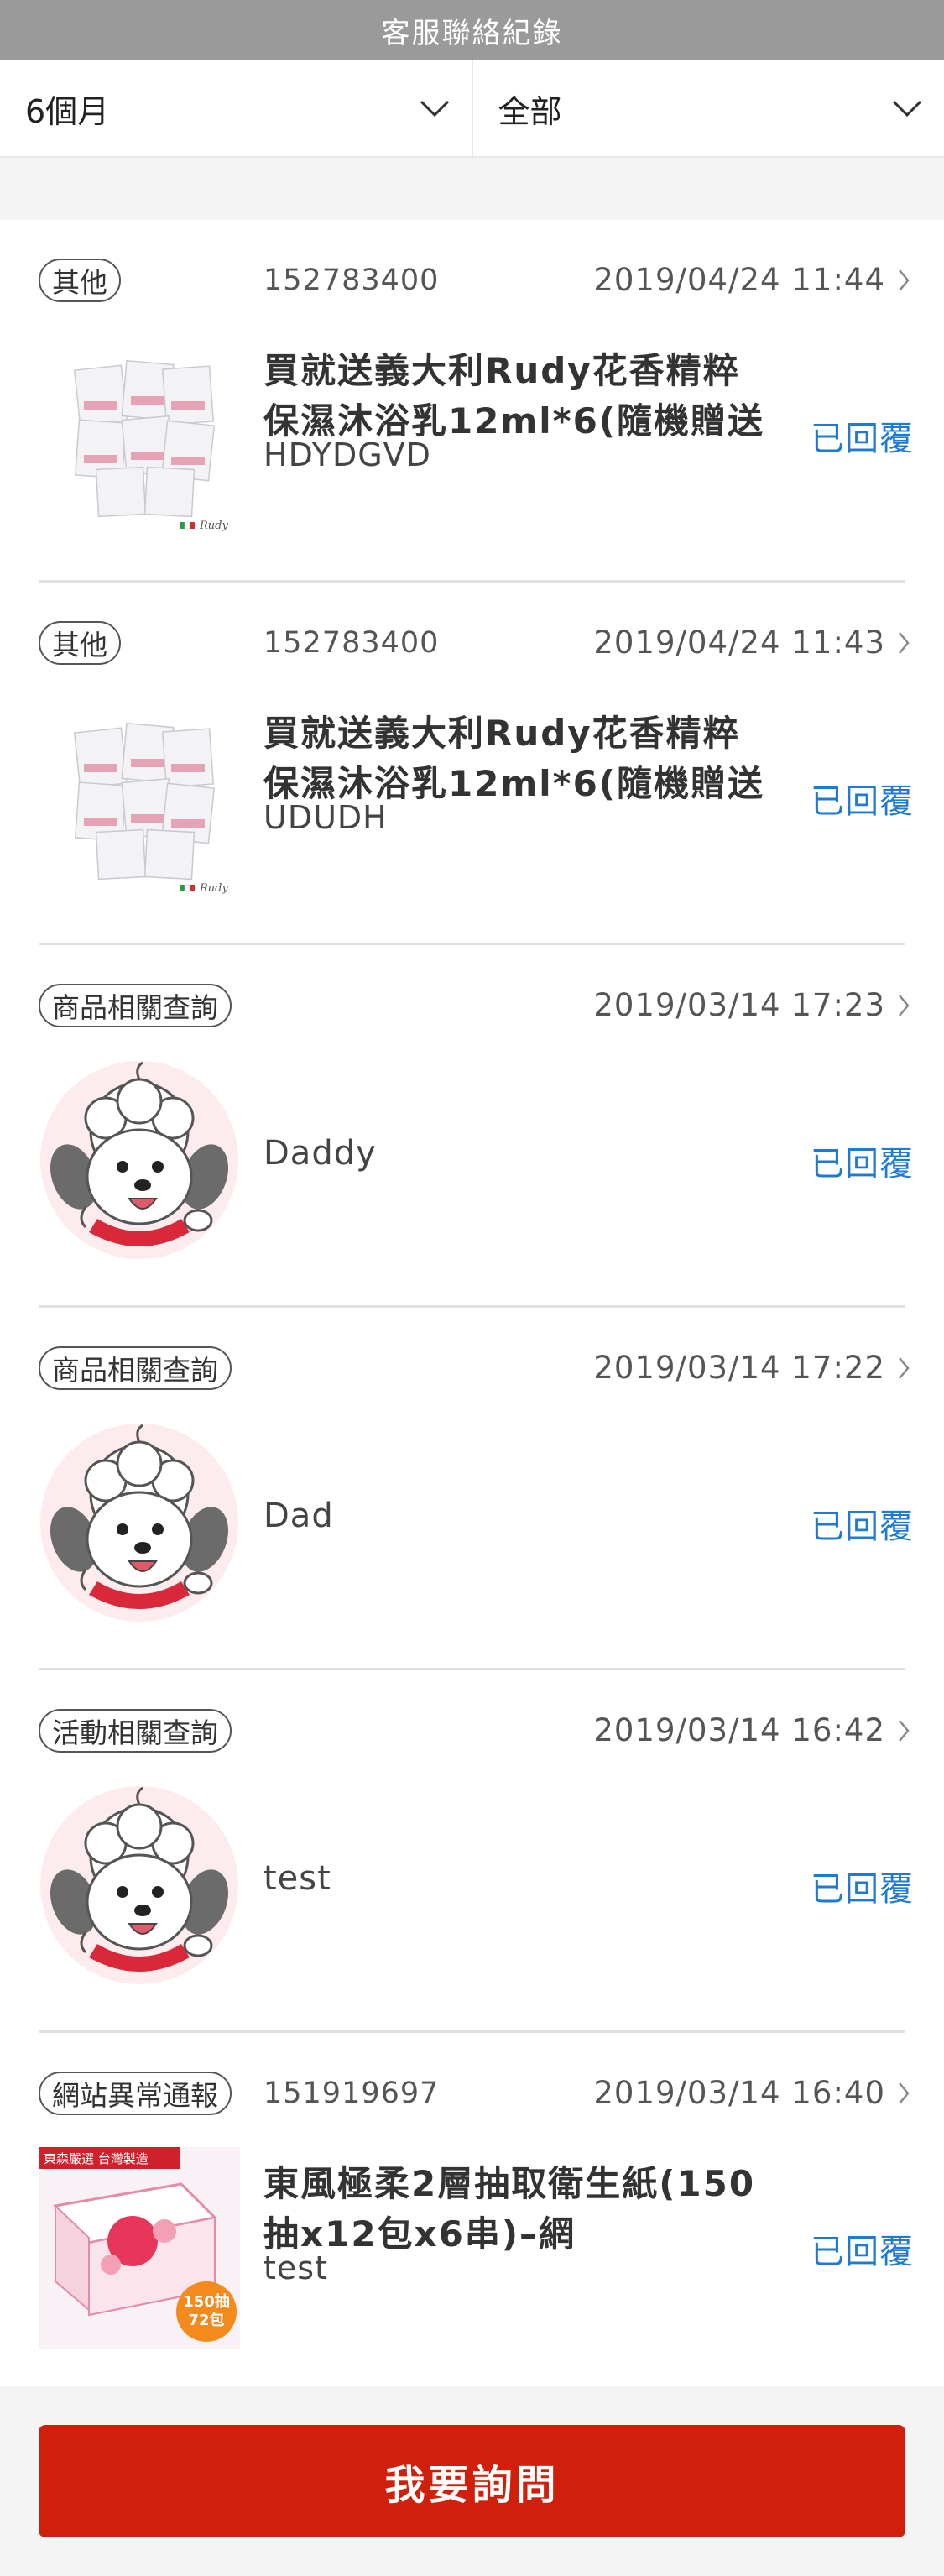 Image resolution: width=944 pixels, height=2576 pixels. I want to click on record-date: 2019/03/14 17:23, so click(751, 1005).